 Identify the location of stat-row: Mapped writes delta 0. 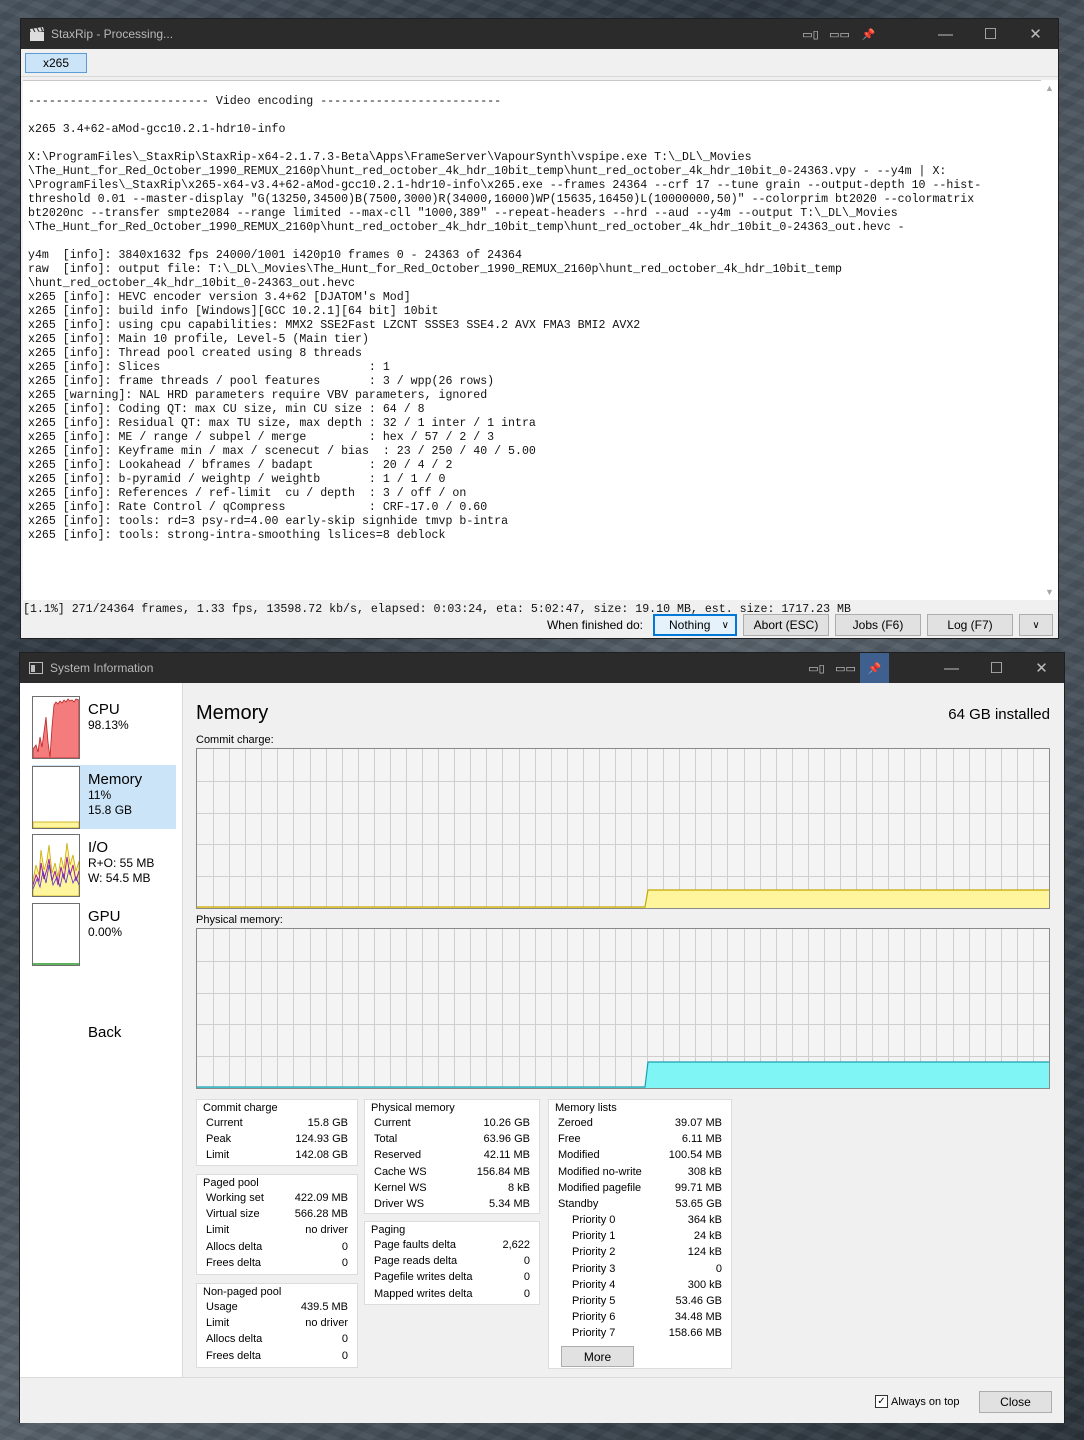
(452, 1296).